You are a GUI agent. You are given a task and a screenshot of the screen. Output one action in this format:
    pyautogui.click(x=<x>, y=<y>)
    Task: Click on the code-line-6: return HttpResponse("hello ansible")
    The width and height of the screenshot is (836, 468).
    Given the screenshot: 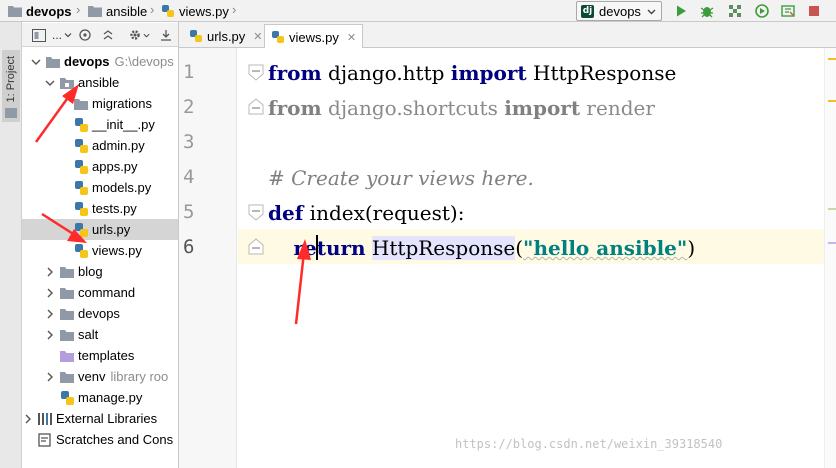 What is the action you would take?
    pyautogui.click(x=494, y=248)
    